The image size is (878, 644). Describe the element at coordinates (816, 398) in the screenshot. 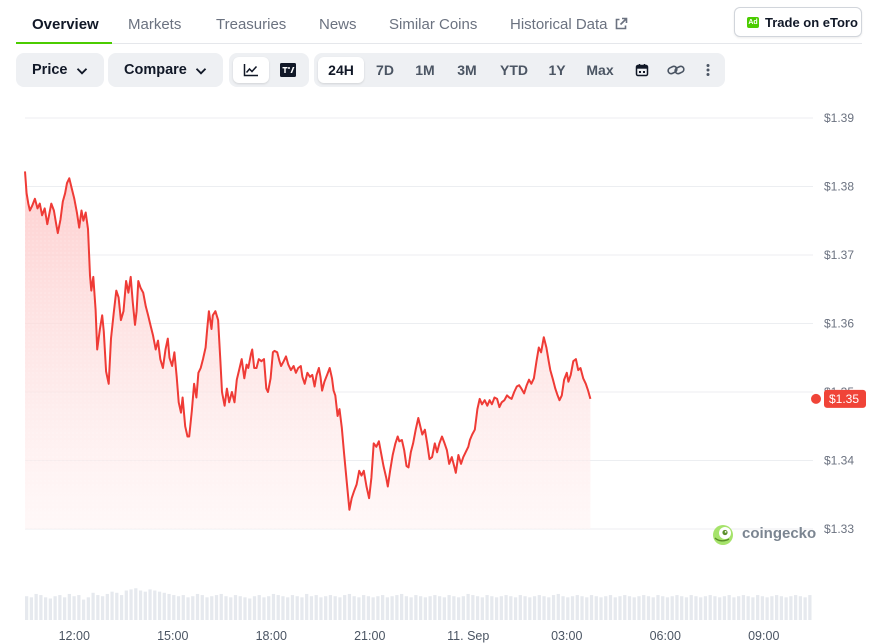

I see `current-price-marker` at that location.